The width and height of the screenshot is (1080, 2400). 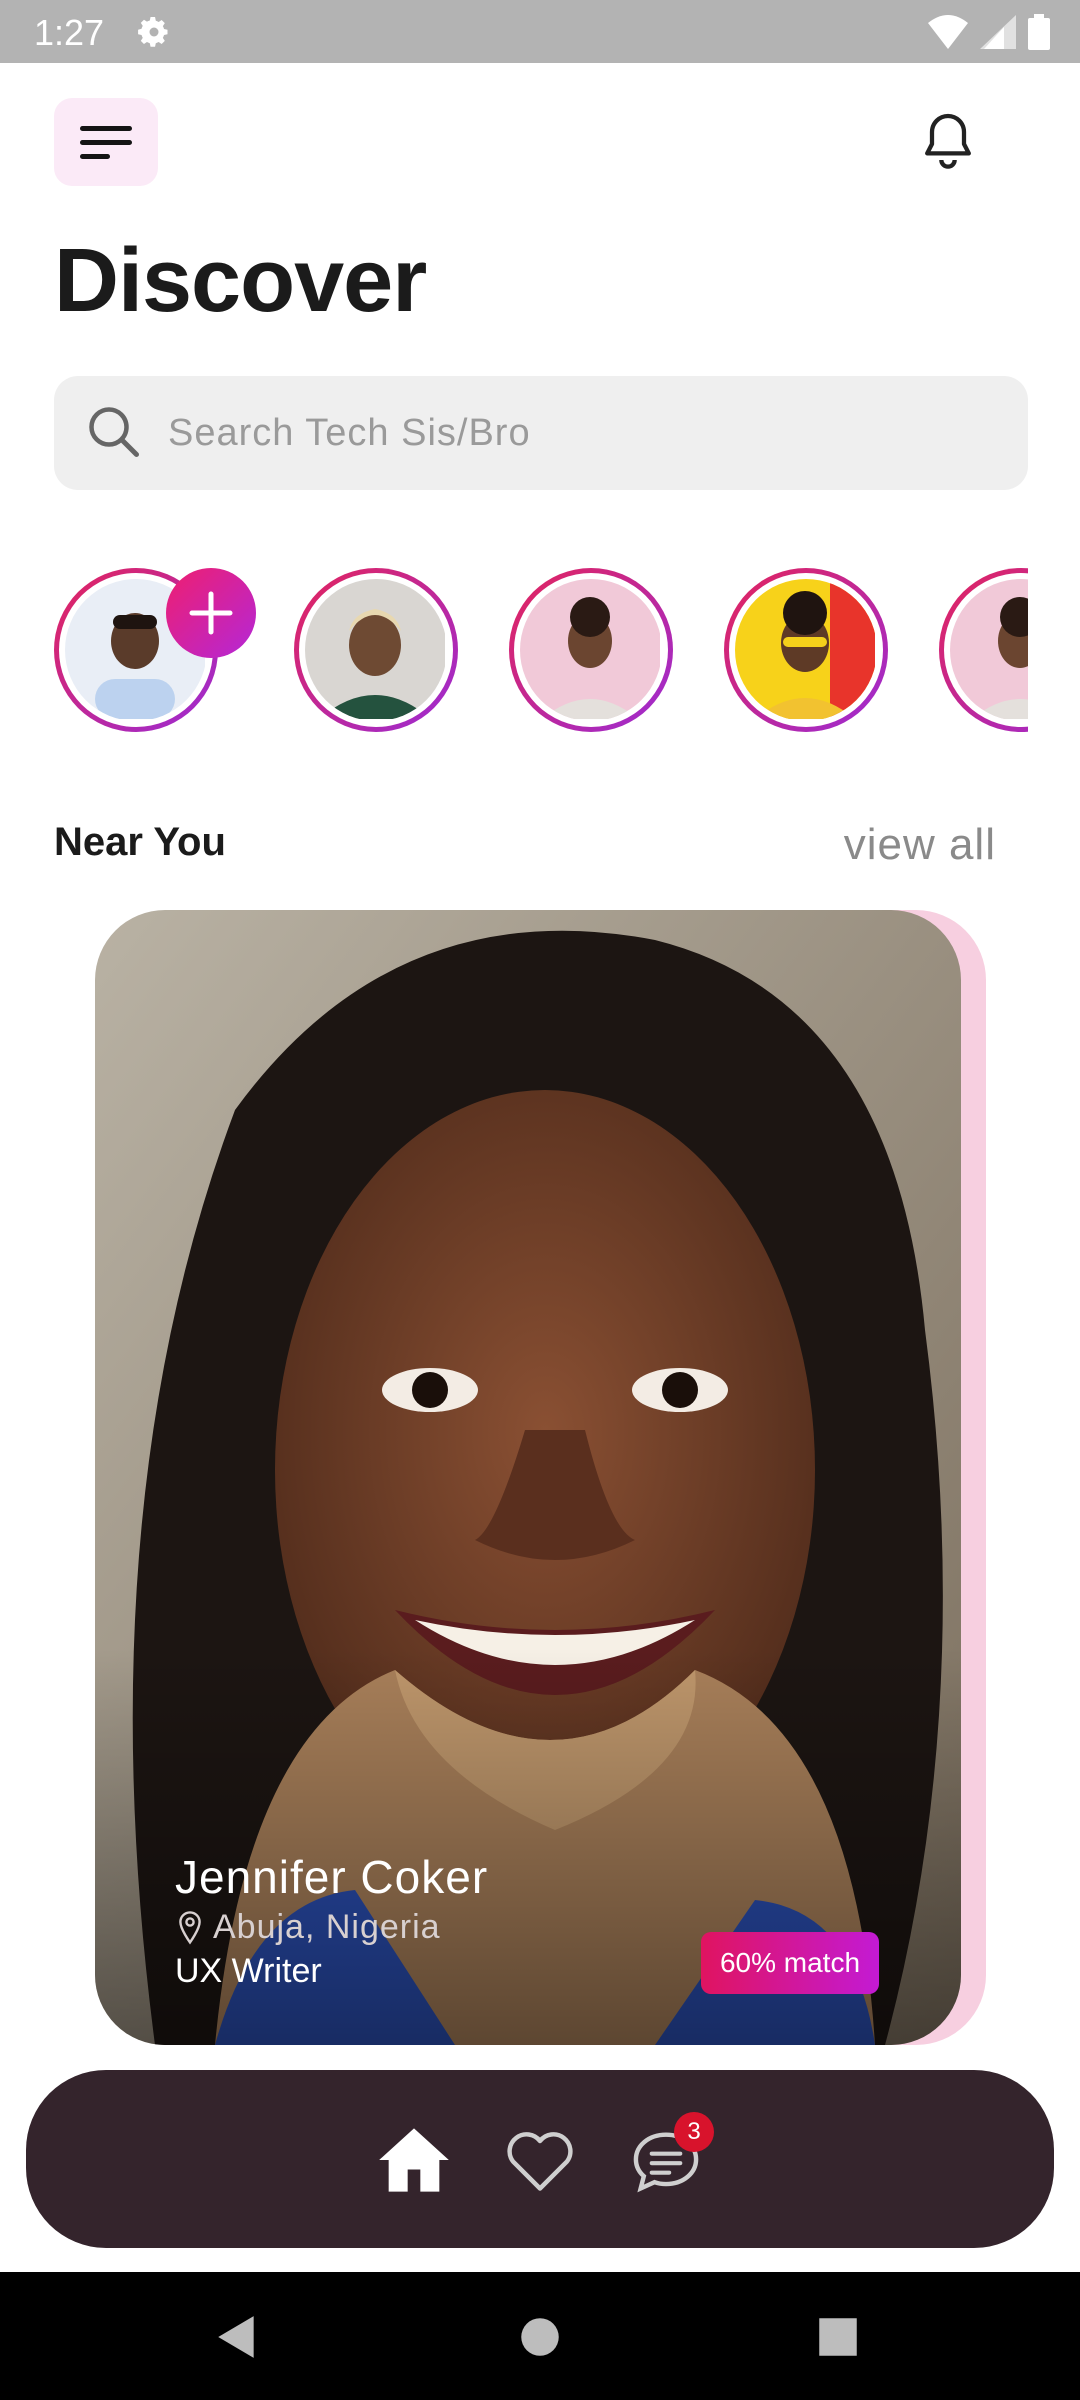 I want to click on stories-row, so click(x=541, y=652).